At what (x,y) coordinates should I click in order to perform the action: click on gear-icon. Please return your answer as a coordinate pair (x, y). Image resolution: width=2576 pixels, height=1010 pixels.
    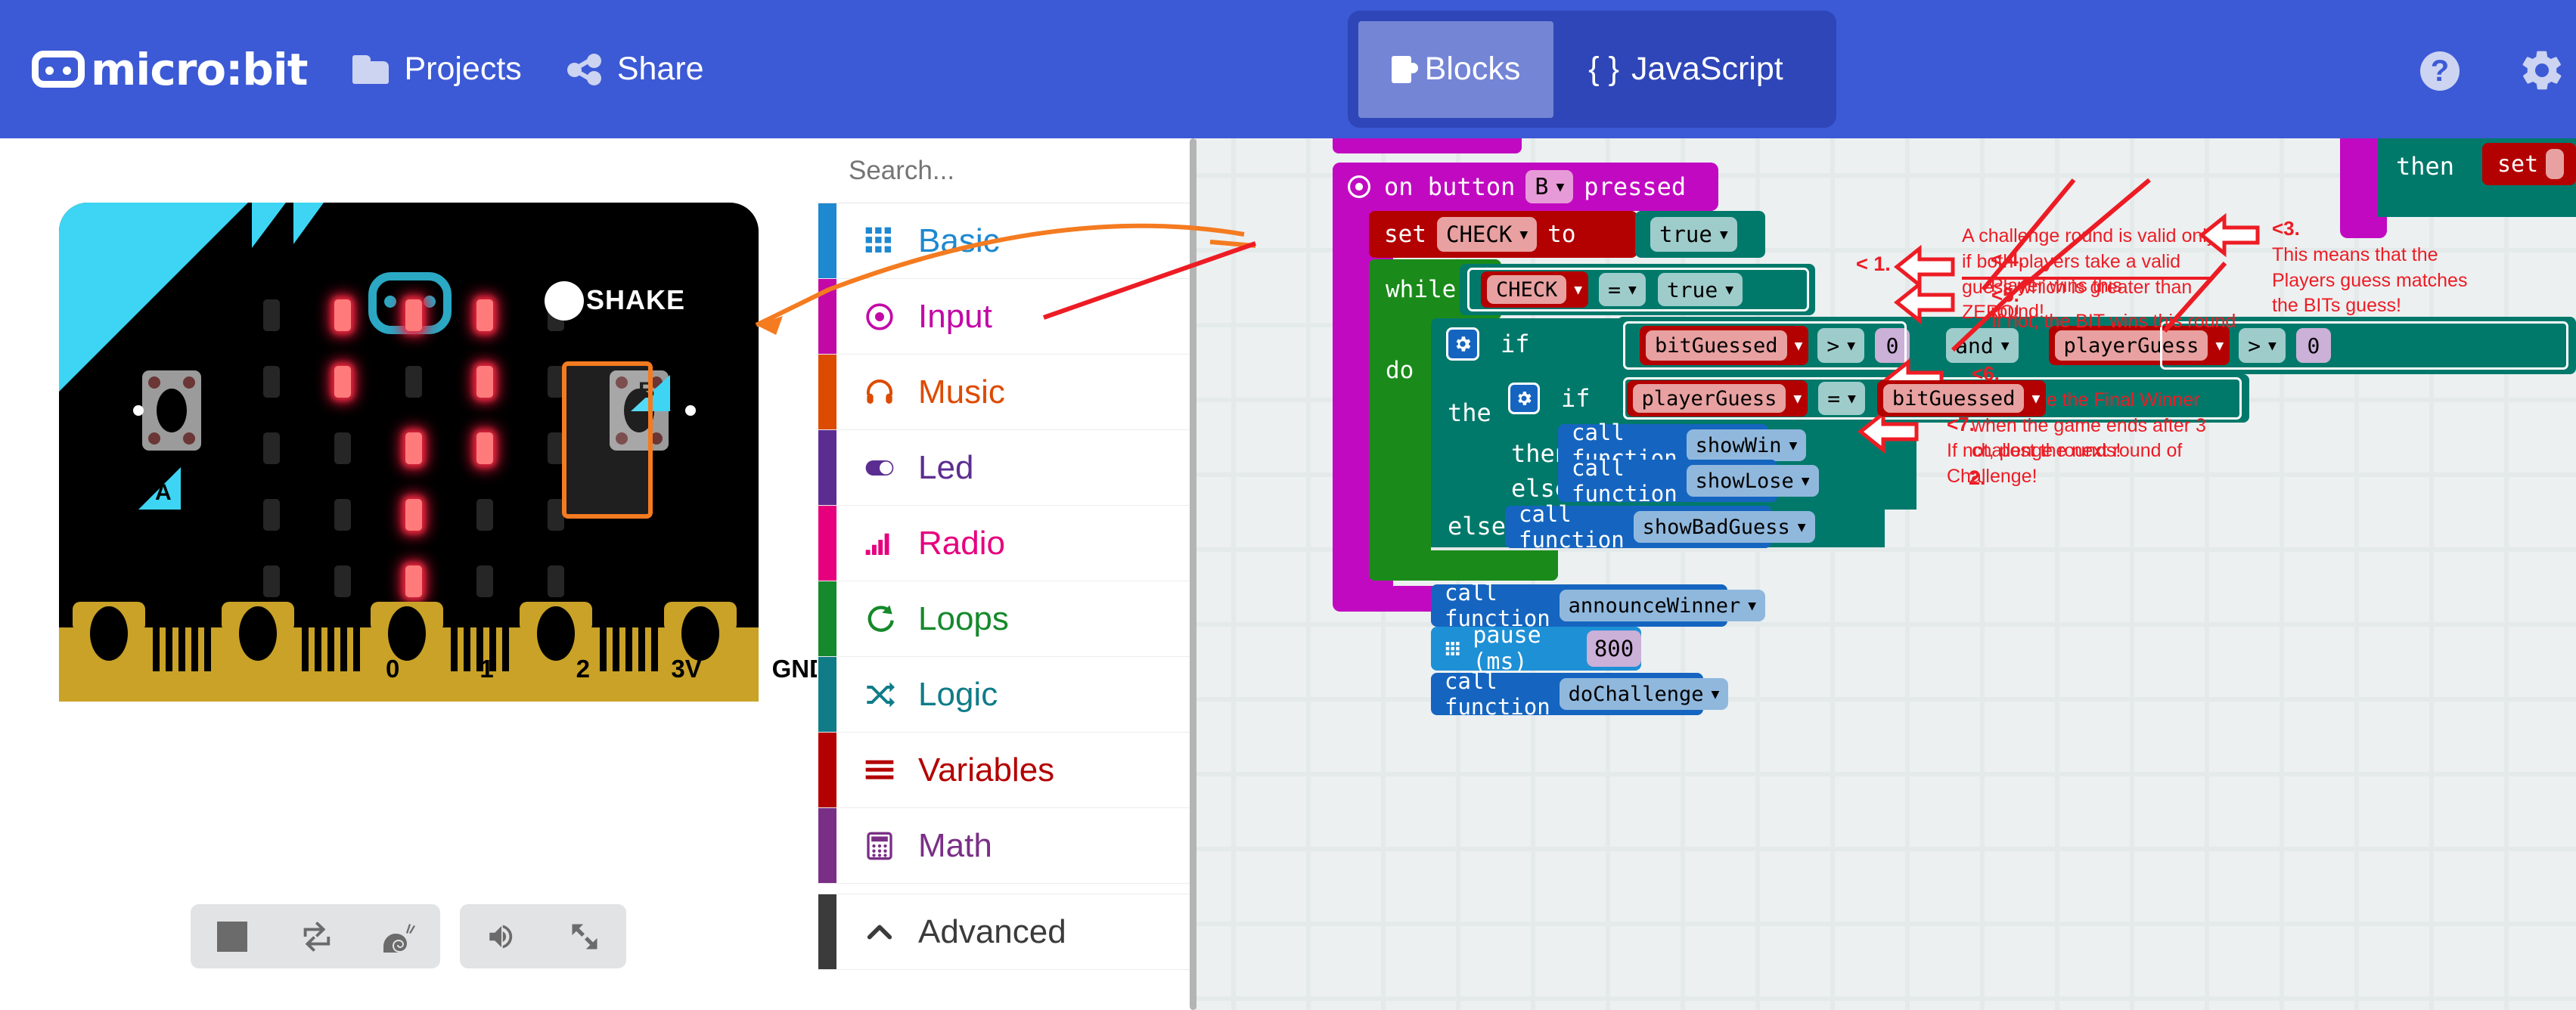
    Looking at the image, I should click on (2542, 71).